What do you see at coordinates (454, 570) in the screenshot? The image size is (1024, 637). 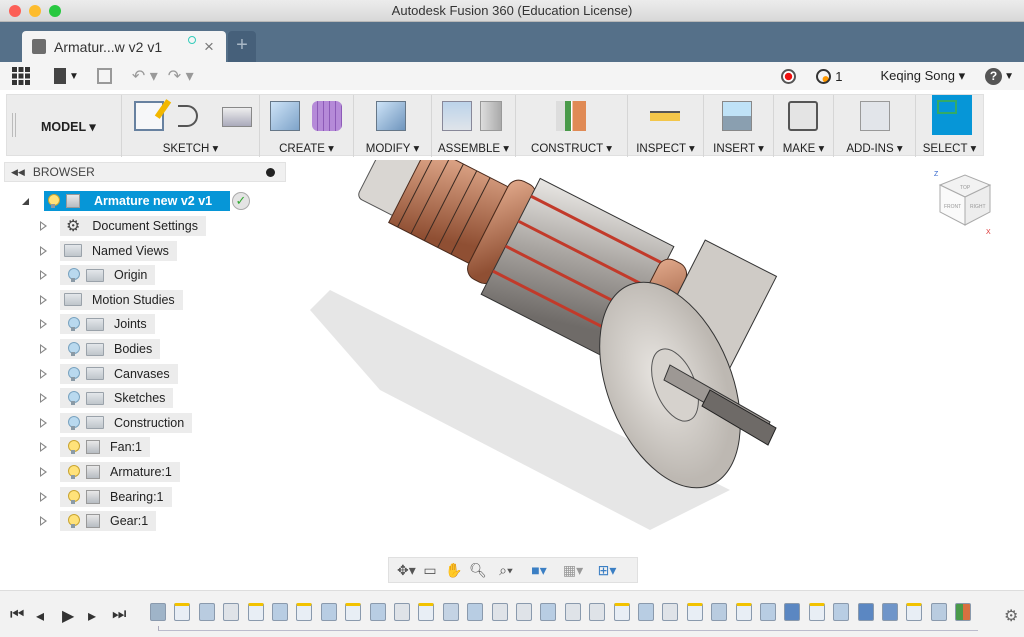 I see `pan-hand-icon: ✋` at bounding box center [454, 570].